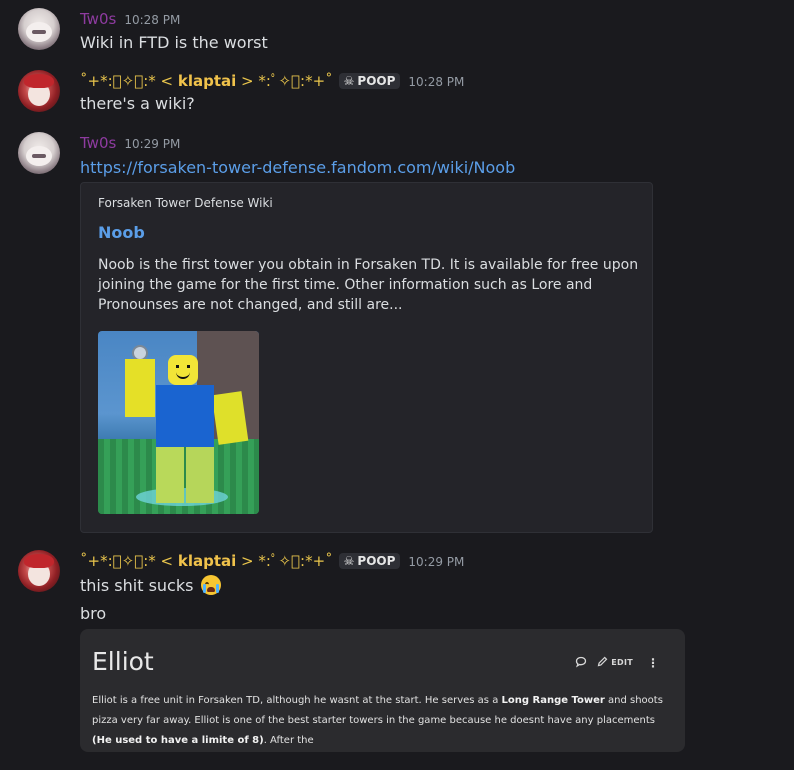 The height and width of the screenshot is (770, 794). What do you see at coordinates (185, 203) in the screenshot?
I see `embed-provider: Forsaken Tower Defense Wiki` at bounding box center [185, 203].